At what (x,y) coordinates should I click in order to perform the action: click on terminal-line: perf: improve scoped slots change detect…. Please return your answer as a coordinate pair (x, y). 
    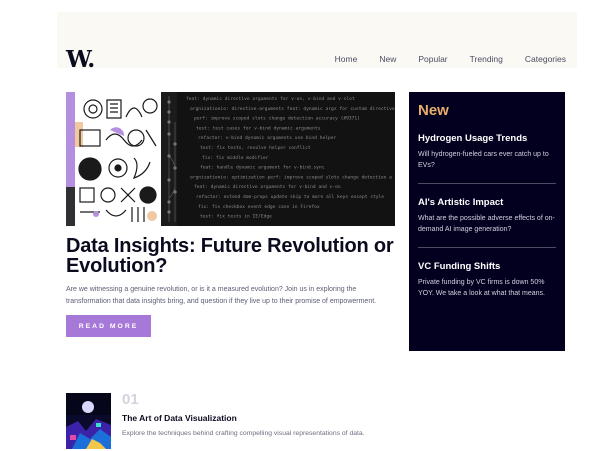
    Looking at the image, I should click on (277, 119).